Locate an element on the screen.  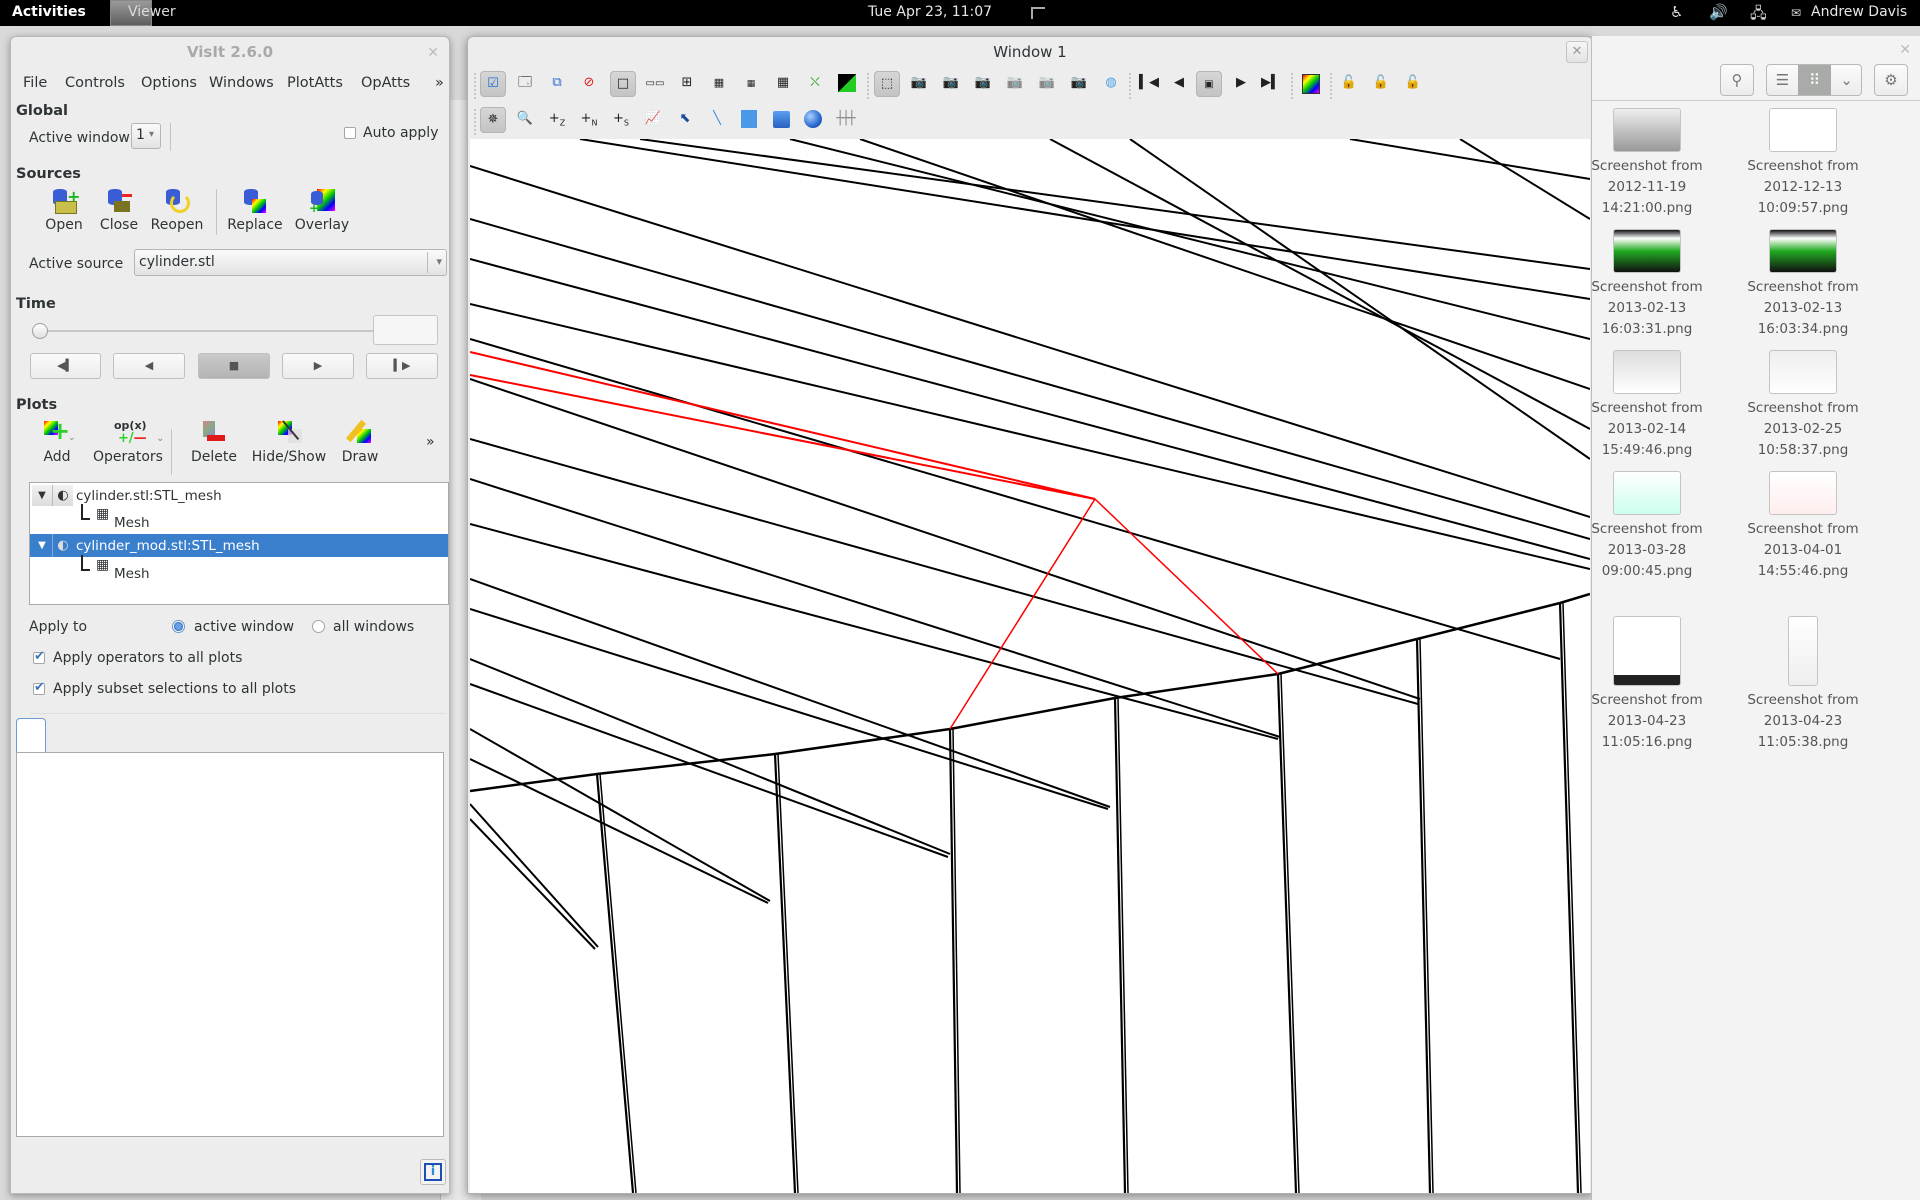
replace-button: Replace is located at coordinates (255, 211).